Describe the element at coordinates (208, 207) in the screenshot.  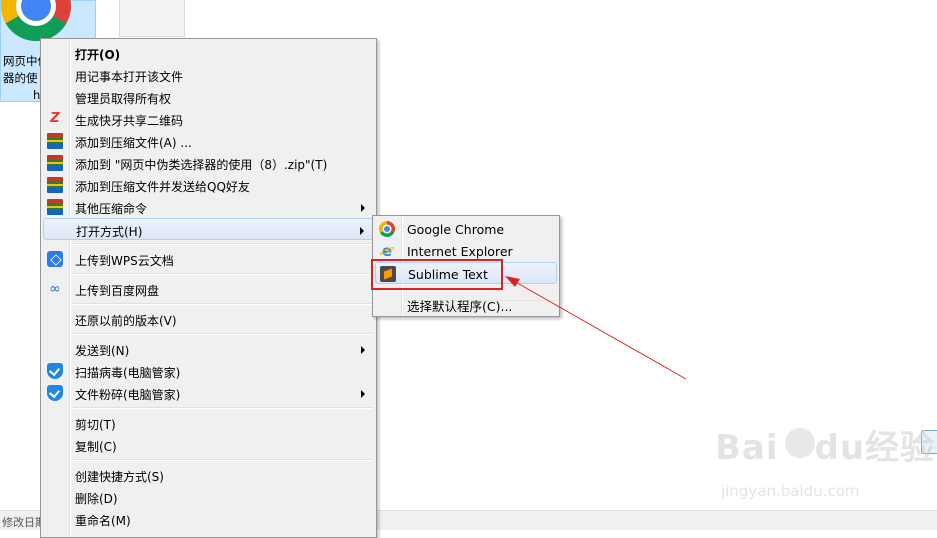
I see `menu-item-other-compress: 其他压缩命令` at that location.